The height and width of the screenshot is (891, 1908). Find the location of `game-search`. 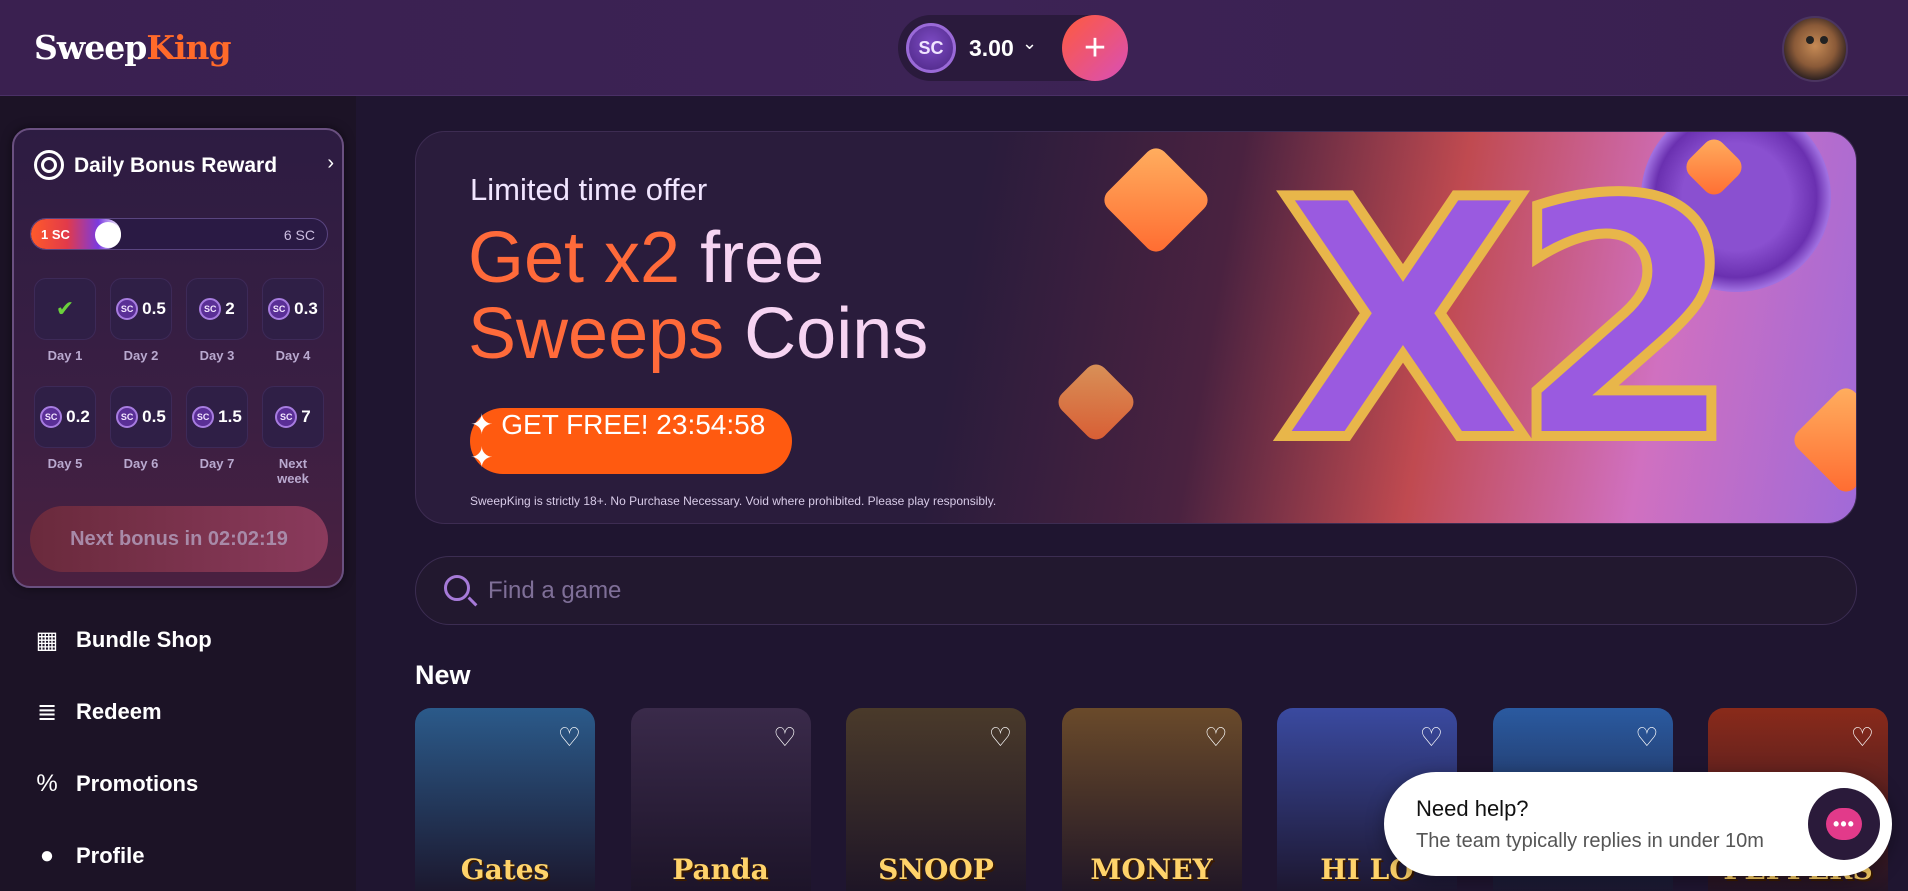

game-search is located at coordinates (1136, 590).